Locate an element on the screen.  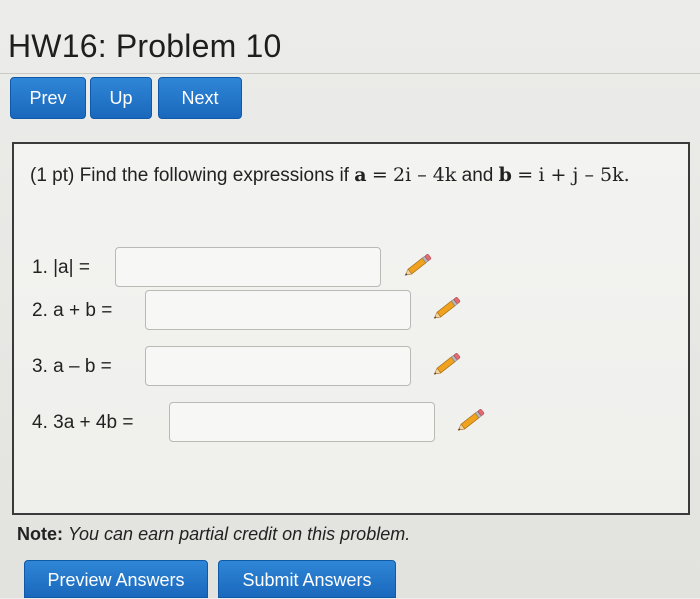
submit-answers-button: Submit Answers is located at coordinates (307, 579).